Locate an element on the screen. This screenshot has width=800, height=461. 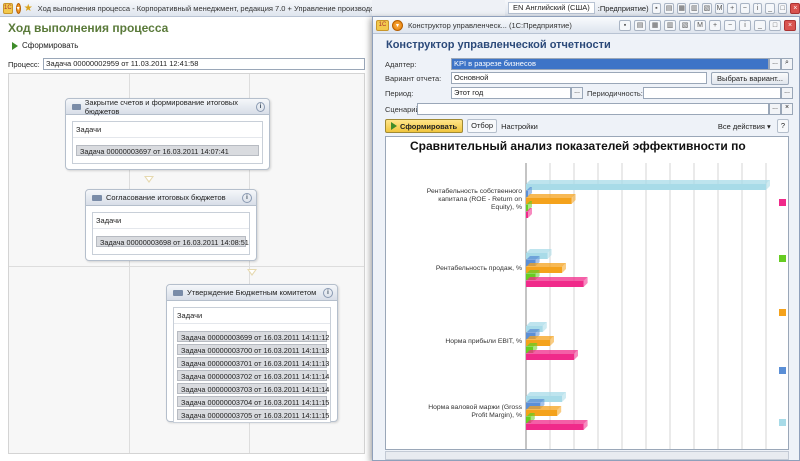
variant-field: Основной is located at coordinates (579, 78).